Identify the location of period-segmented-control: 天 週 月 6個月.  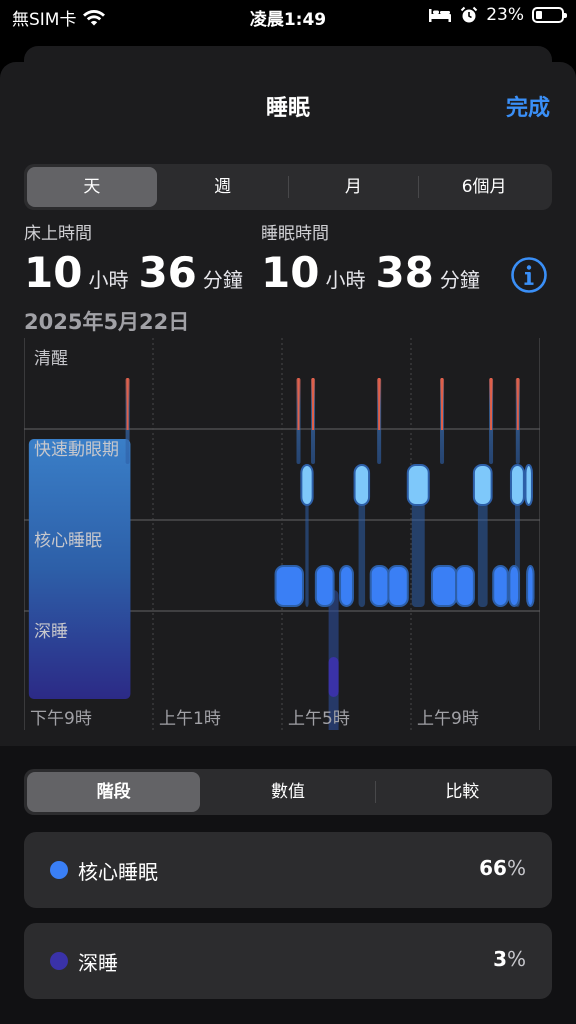
(288, 187).